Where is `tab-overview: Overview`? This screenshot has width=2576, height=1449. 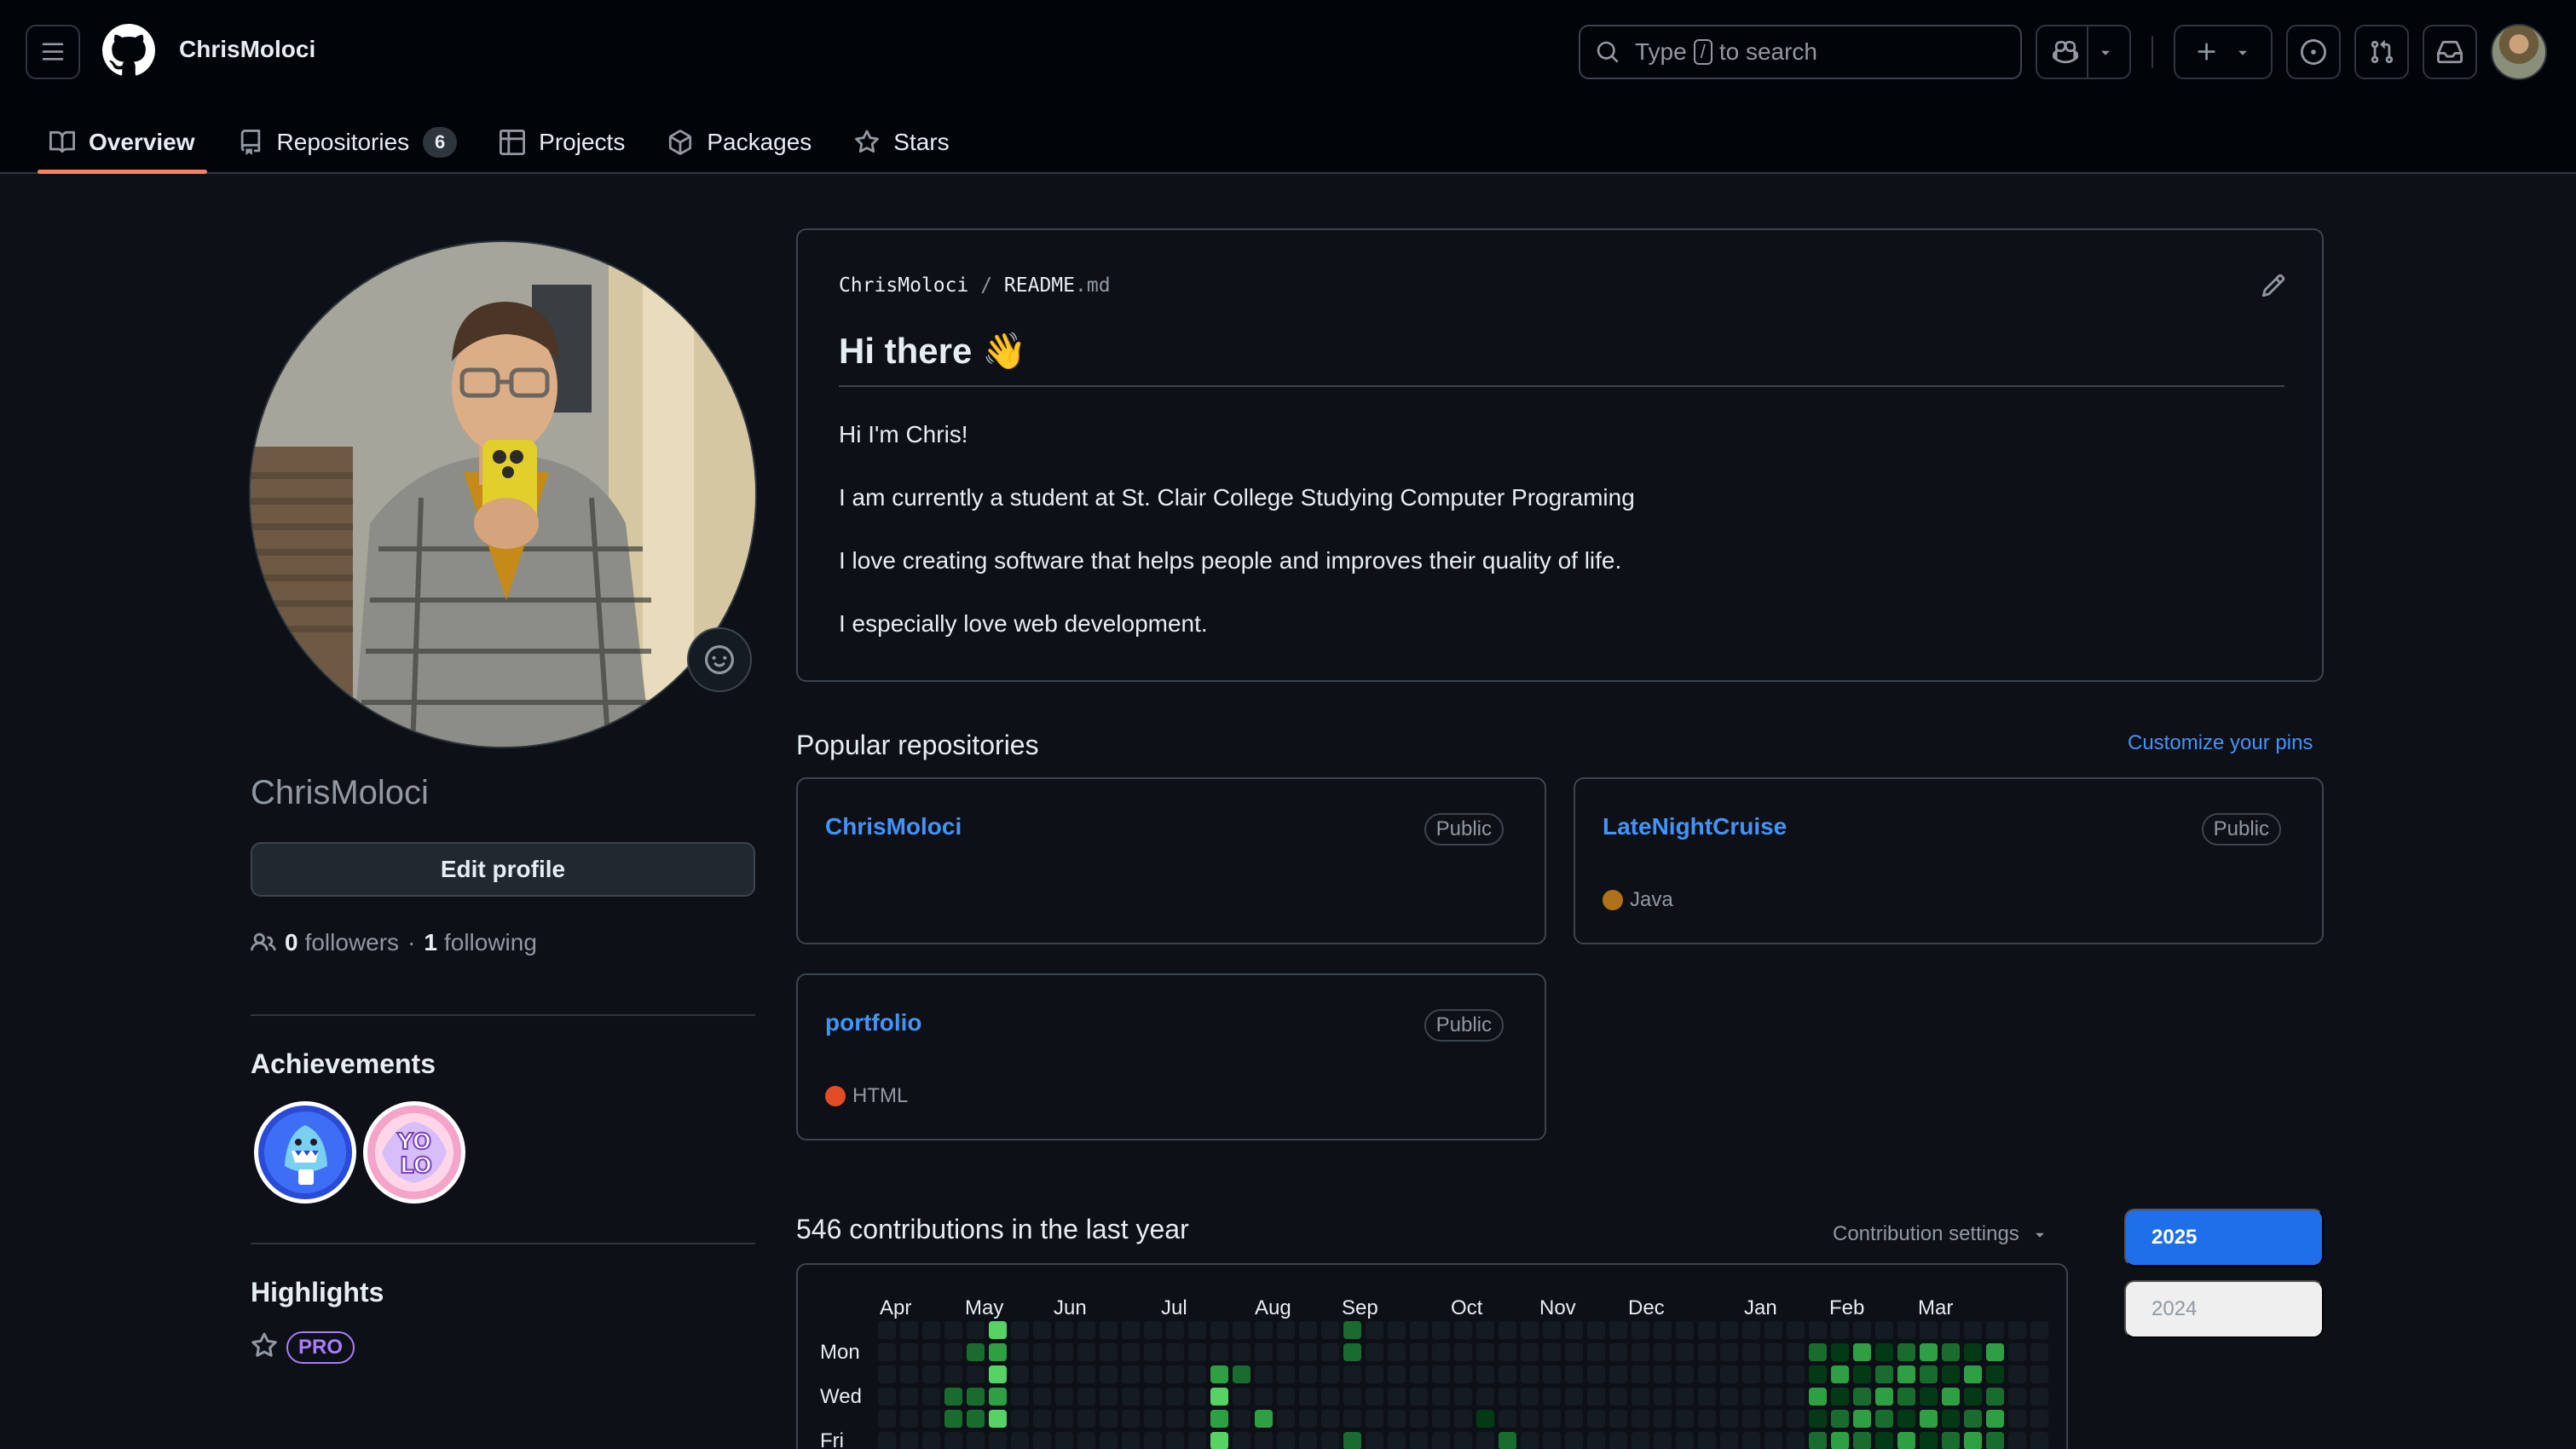 tab-overview: Overview is located at coordinates (122, 143).